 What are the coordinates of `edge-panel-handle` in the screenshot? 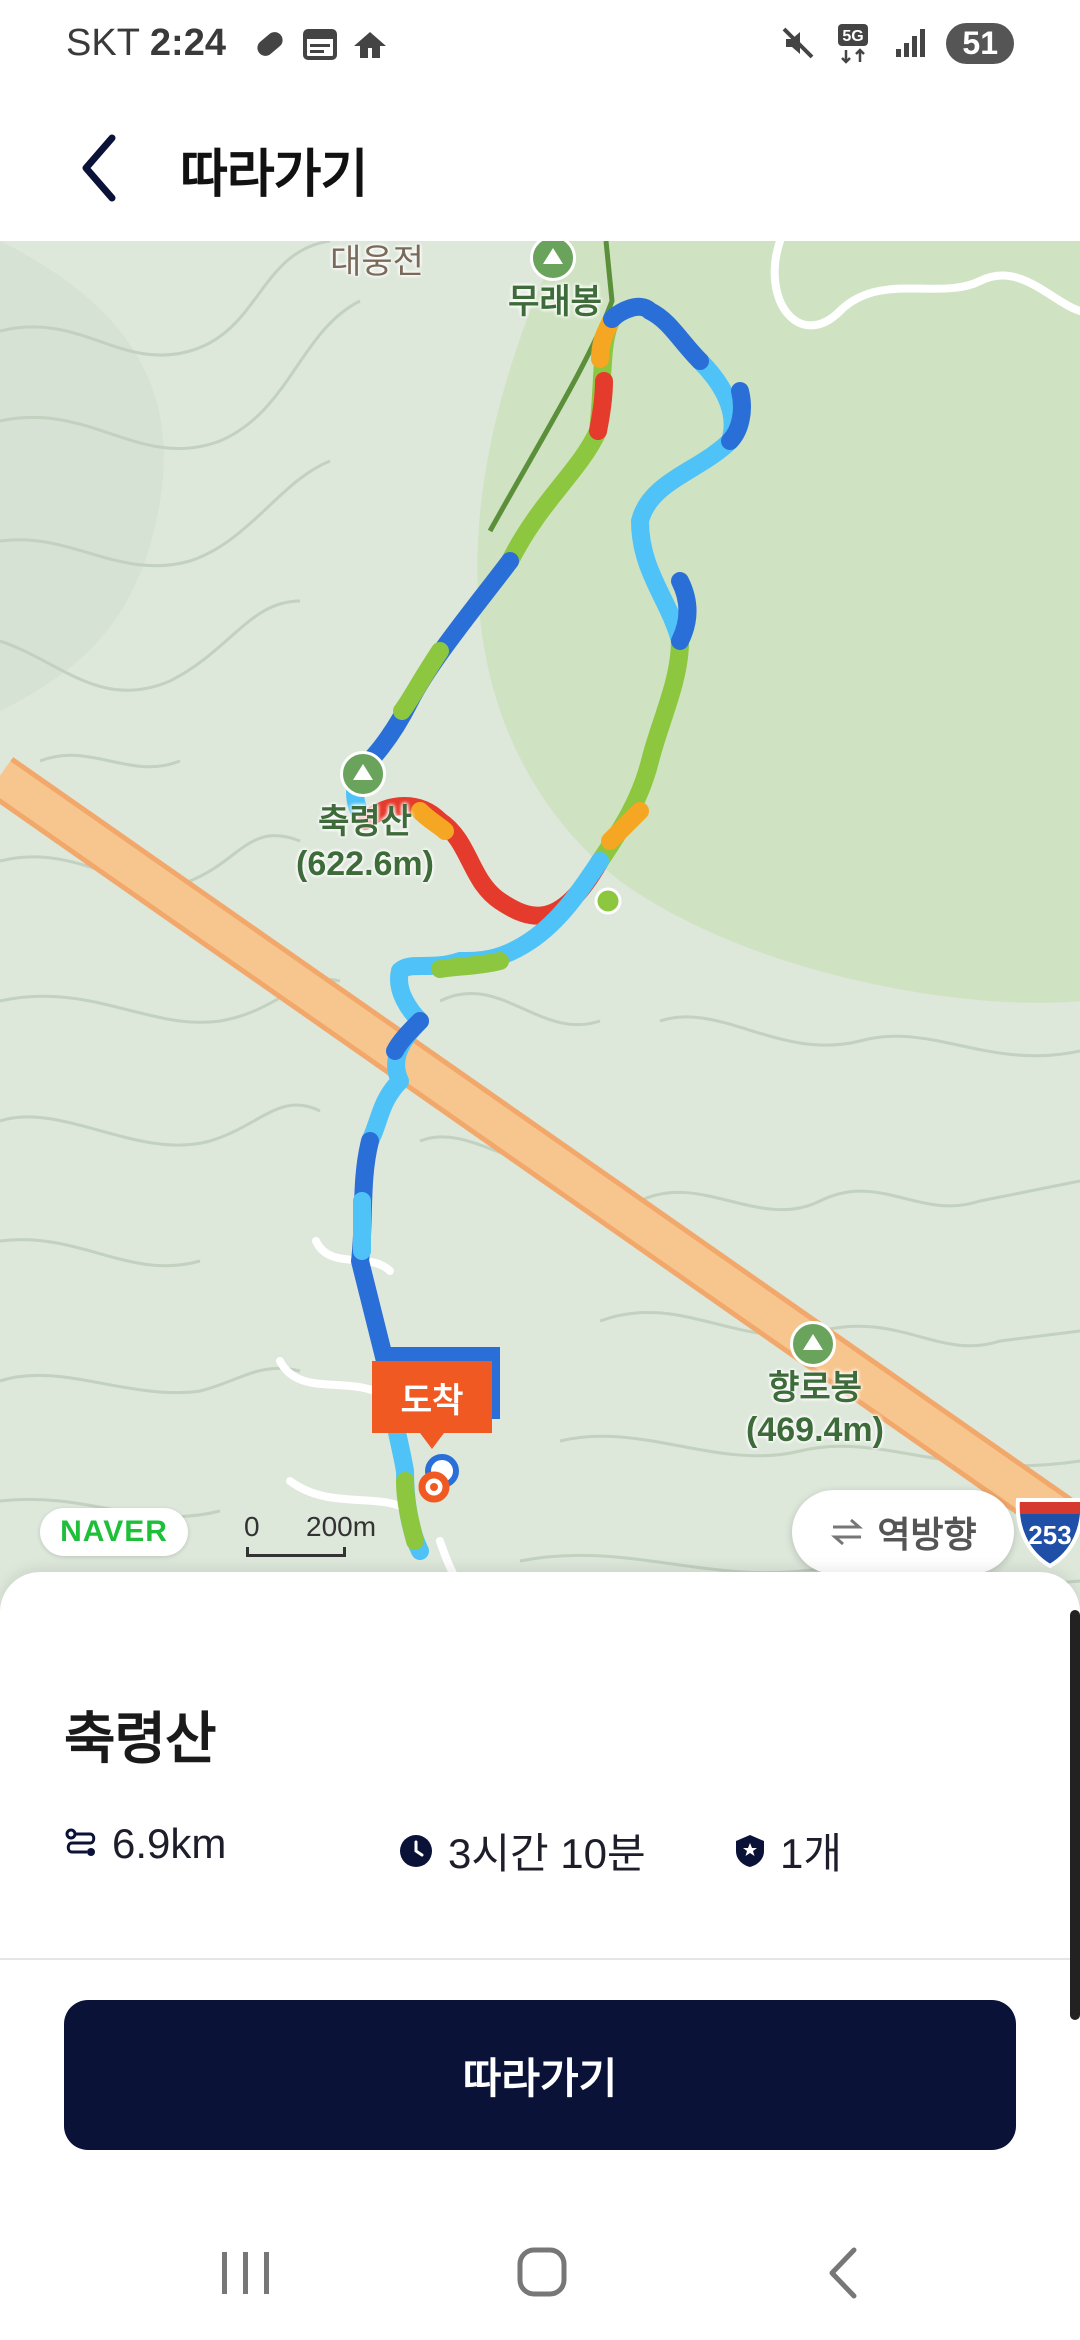 It's located at (1075, 1815).